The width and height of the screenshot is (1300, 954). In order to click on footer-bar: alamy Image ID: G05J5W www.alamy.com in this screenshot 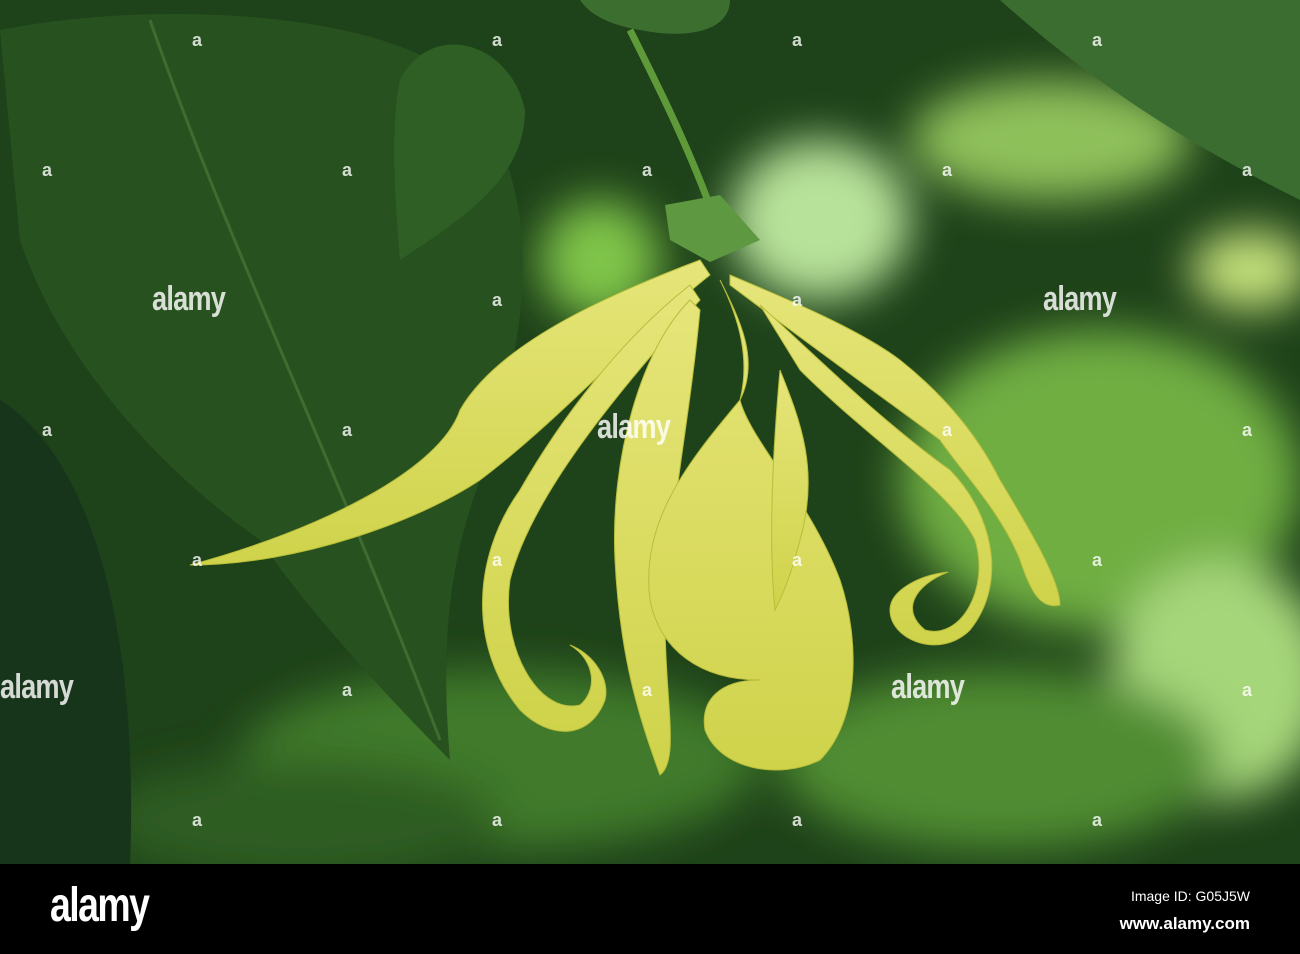, I will do `click(650, 909)`.